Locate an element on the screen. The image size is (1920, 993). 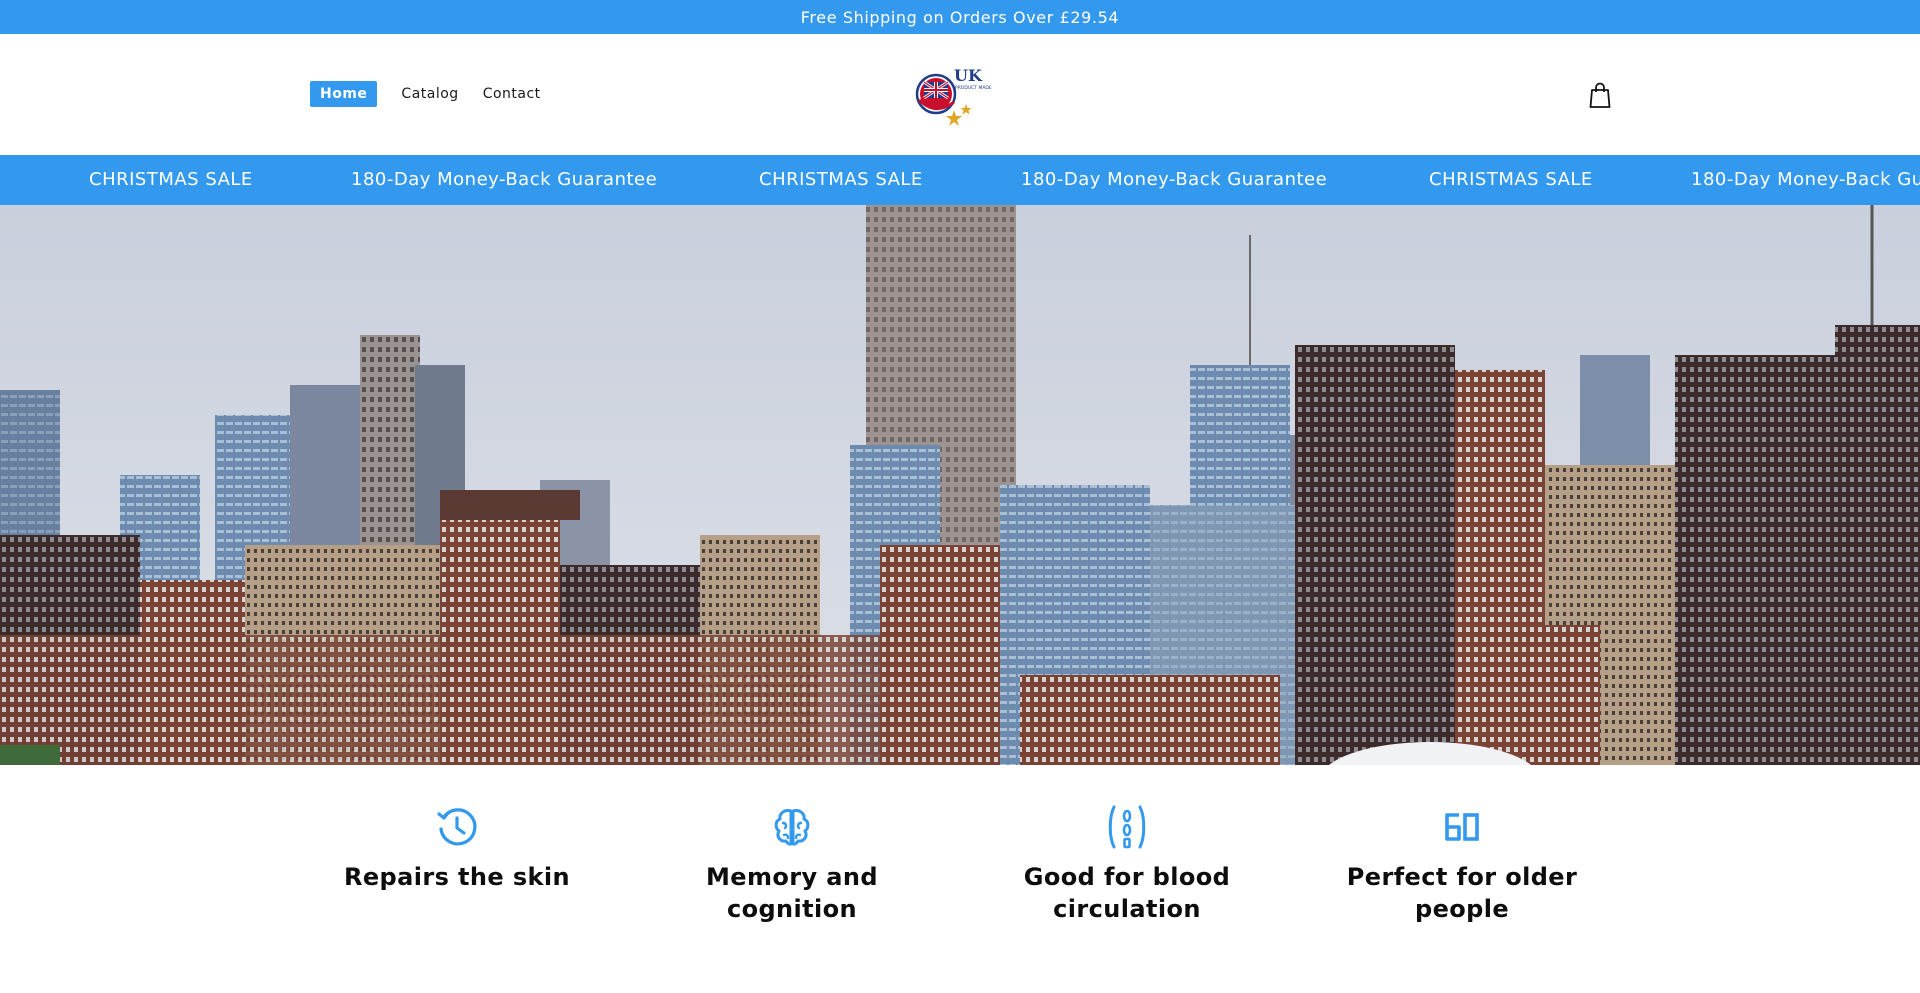
feature-item: Memory and cognition is located at coordinates (792, 865).